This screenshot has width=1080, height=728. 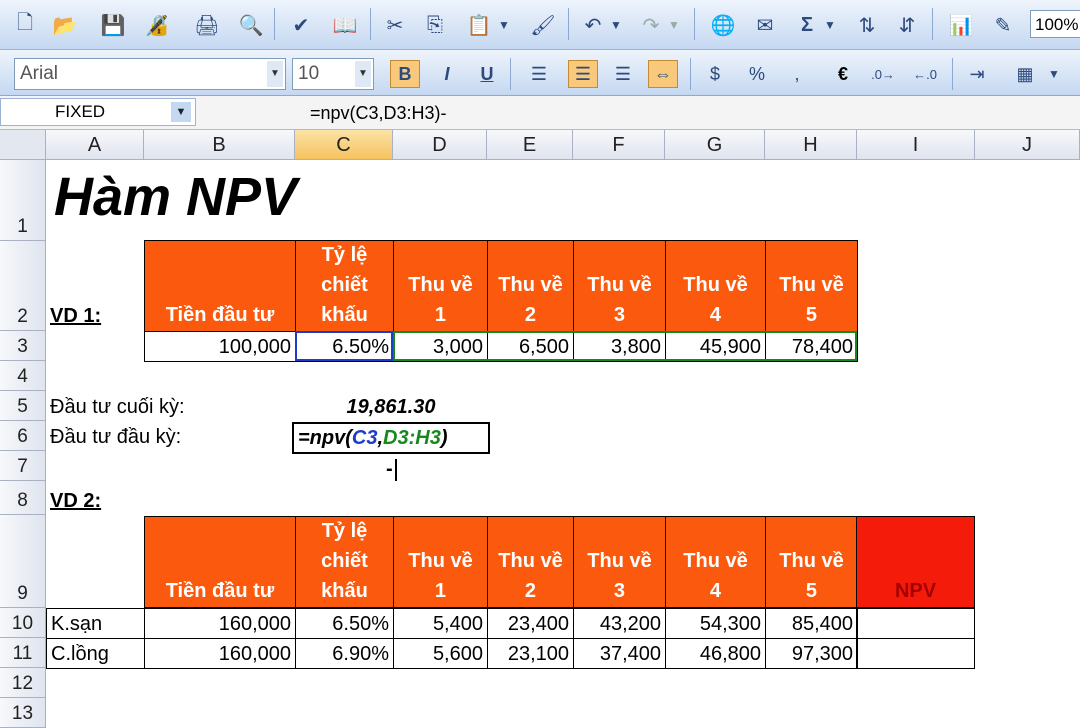 What do you see at coordinates (435, 25) in the screenshot?
I see `copy-icon: ⎘` at bounding box center [435, 25].